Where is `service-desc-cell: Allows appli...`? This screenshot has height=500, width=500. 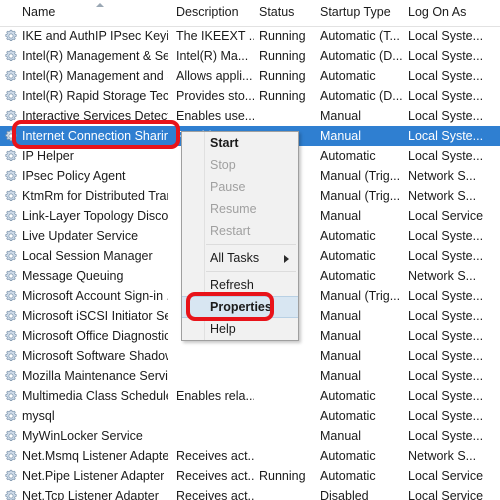 service-desc-cell: Allows appli... is located at coordinates (214, 76).